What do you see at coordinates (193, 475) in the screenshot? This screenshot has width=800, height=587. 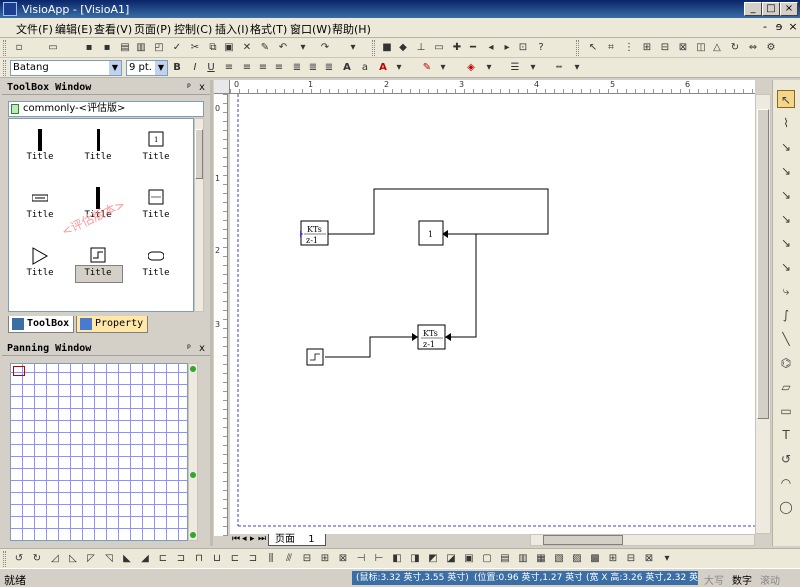 I see `slider-handle` at bounding box center [193, 475].